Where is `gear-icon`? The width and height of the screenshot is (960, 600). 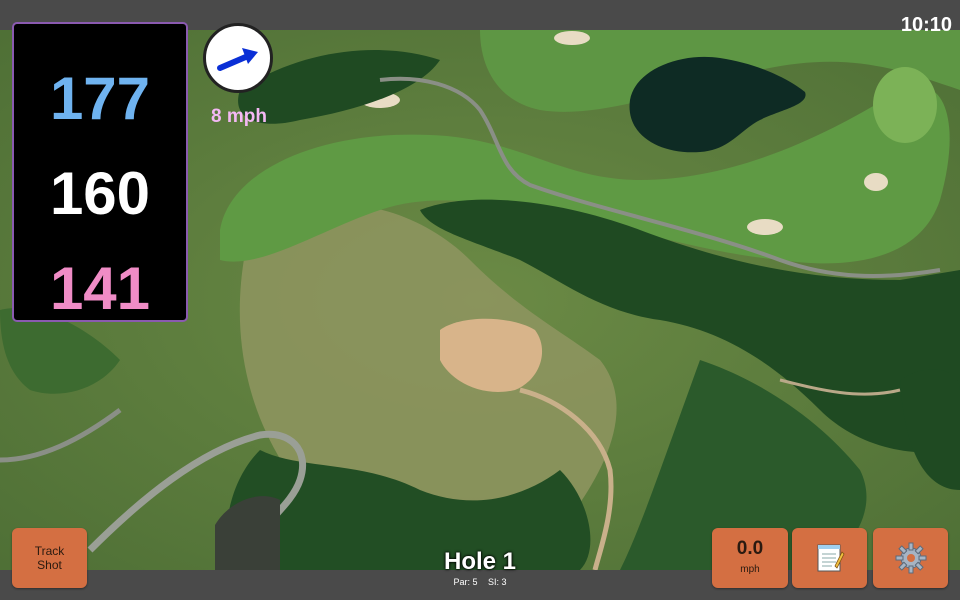
gear-icon is located at coordinates (910, 558).